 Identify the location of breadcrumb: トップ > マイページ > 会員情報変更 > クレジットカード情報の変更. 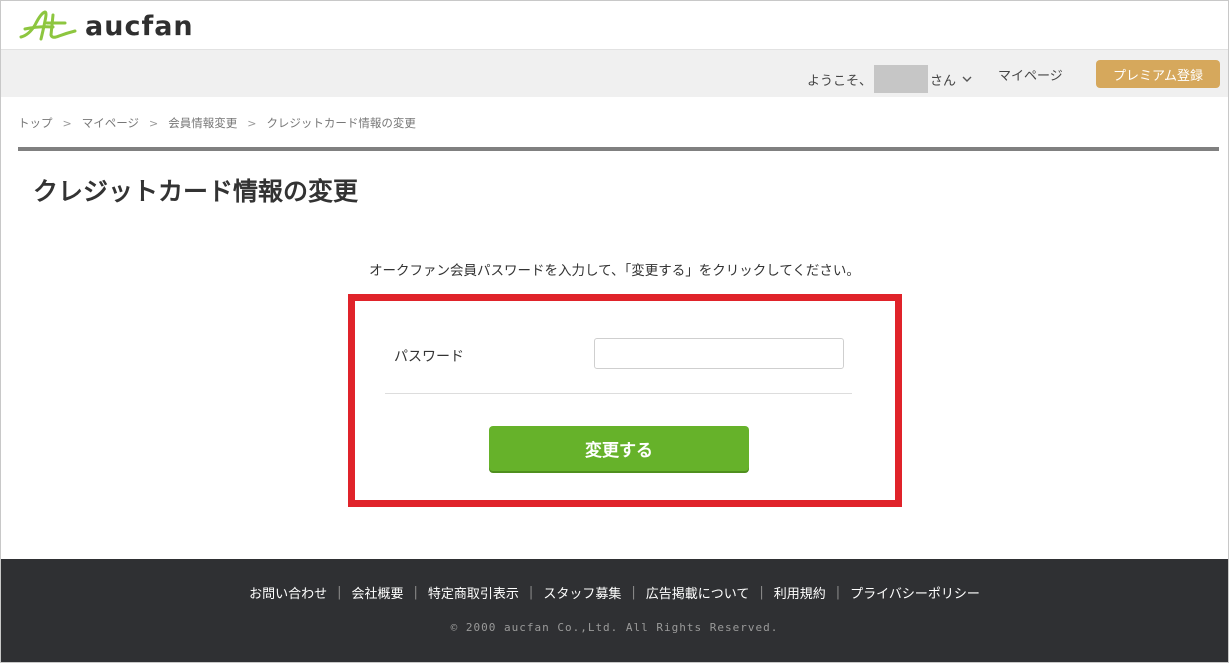
(217, 123).